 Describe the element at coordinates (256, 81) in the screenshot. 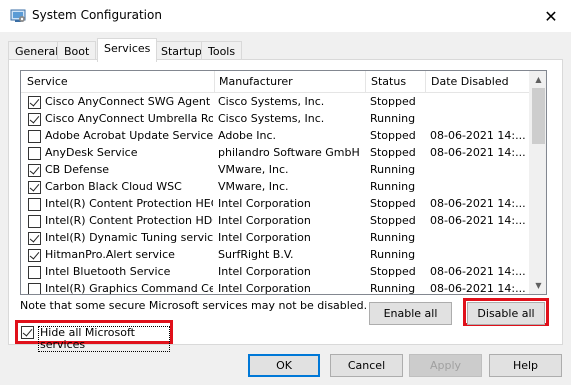

I see `column-manufacturer: Manufacturer` at that location.